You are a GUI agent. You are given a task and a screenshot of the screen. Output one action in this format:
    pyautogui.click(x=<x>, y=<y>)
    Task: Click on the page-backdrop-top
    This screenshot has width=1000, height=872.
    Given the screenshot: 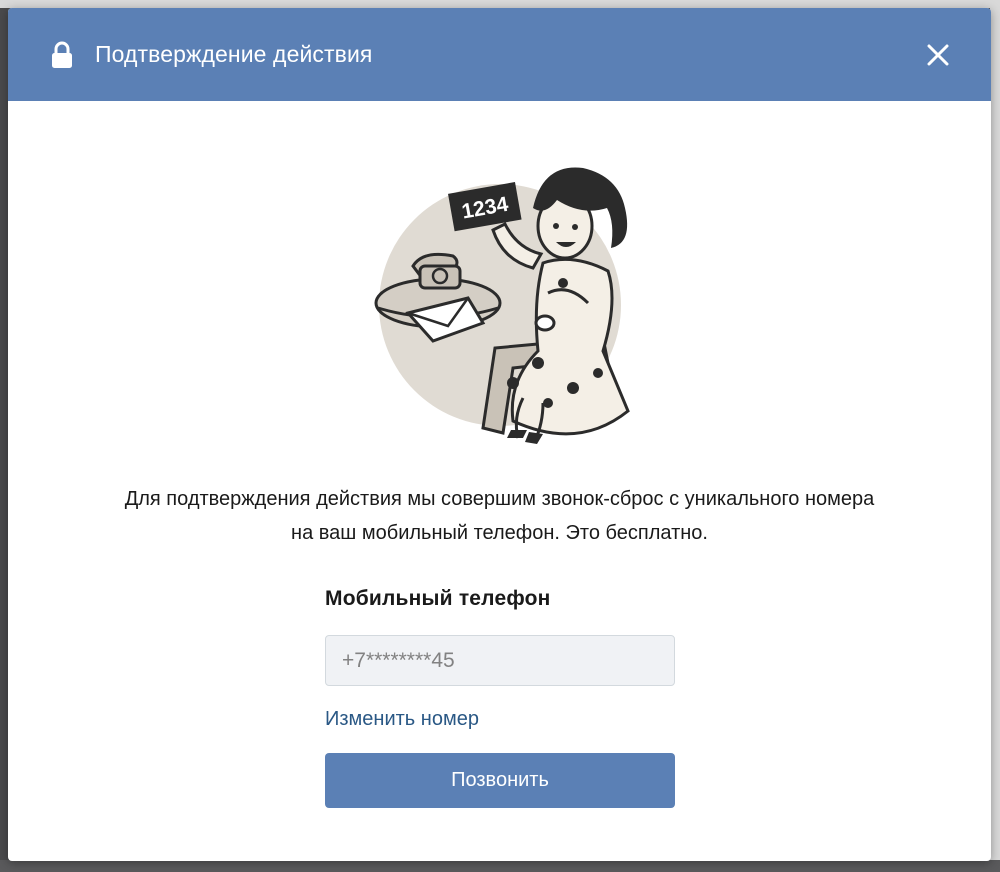 What is the action you would take?
    pyautogui.click(x=500, y=4)
    